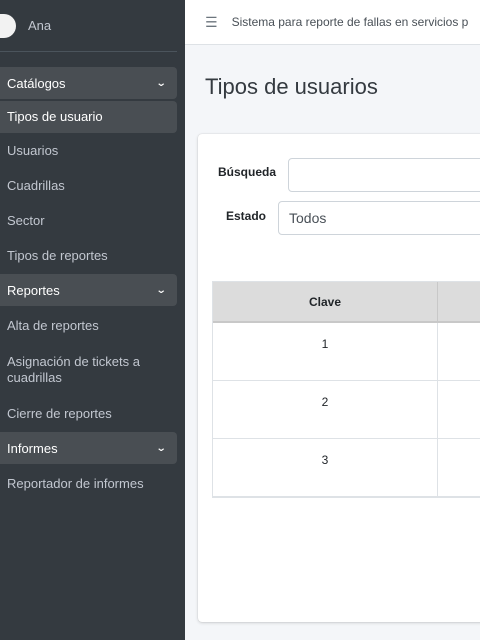 This screenshot has height=640, width=480. What do you see at coordinates (92, 413) in the screenshot?
I see `sidebar-item-cierre-de-reportes: Cierre de reportes` at bounding box center [92, 413].